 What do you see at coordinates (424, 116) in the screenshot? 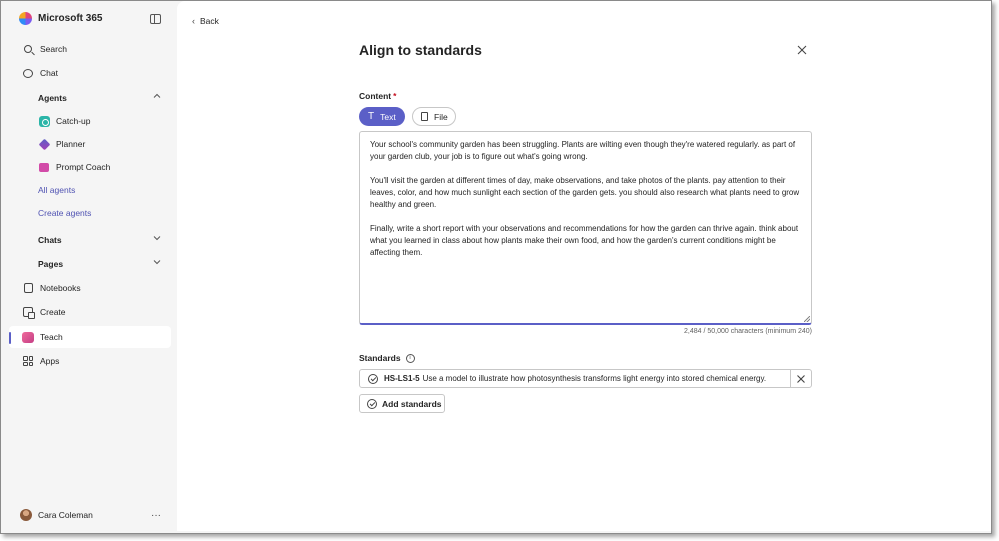
I see `file-icon` at bounding box center [424, 116].